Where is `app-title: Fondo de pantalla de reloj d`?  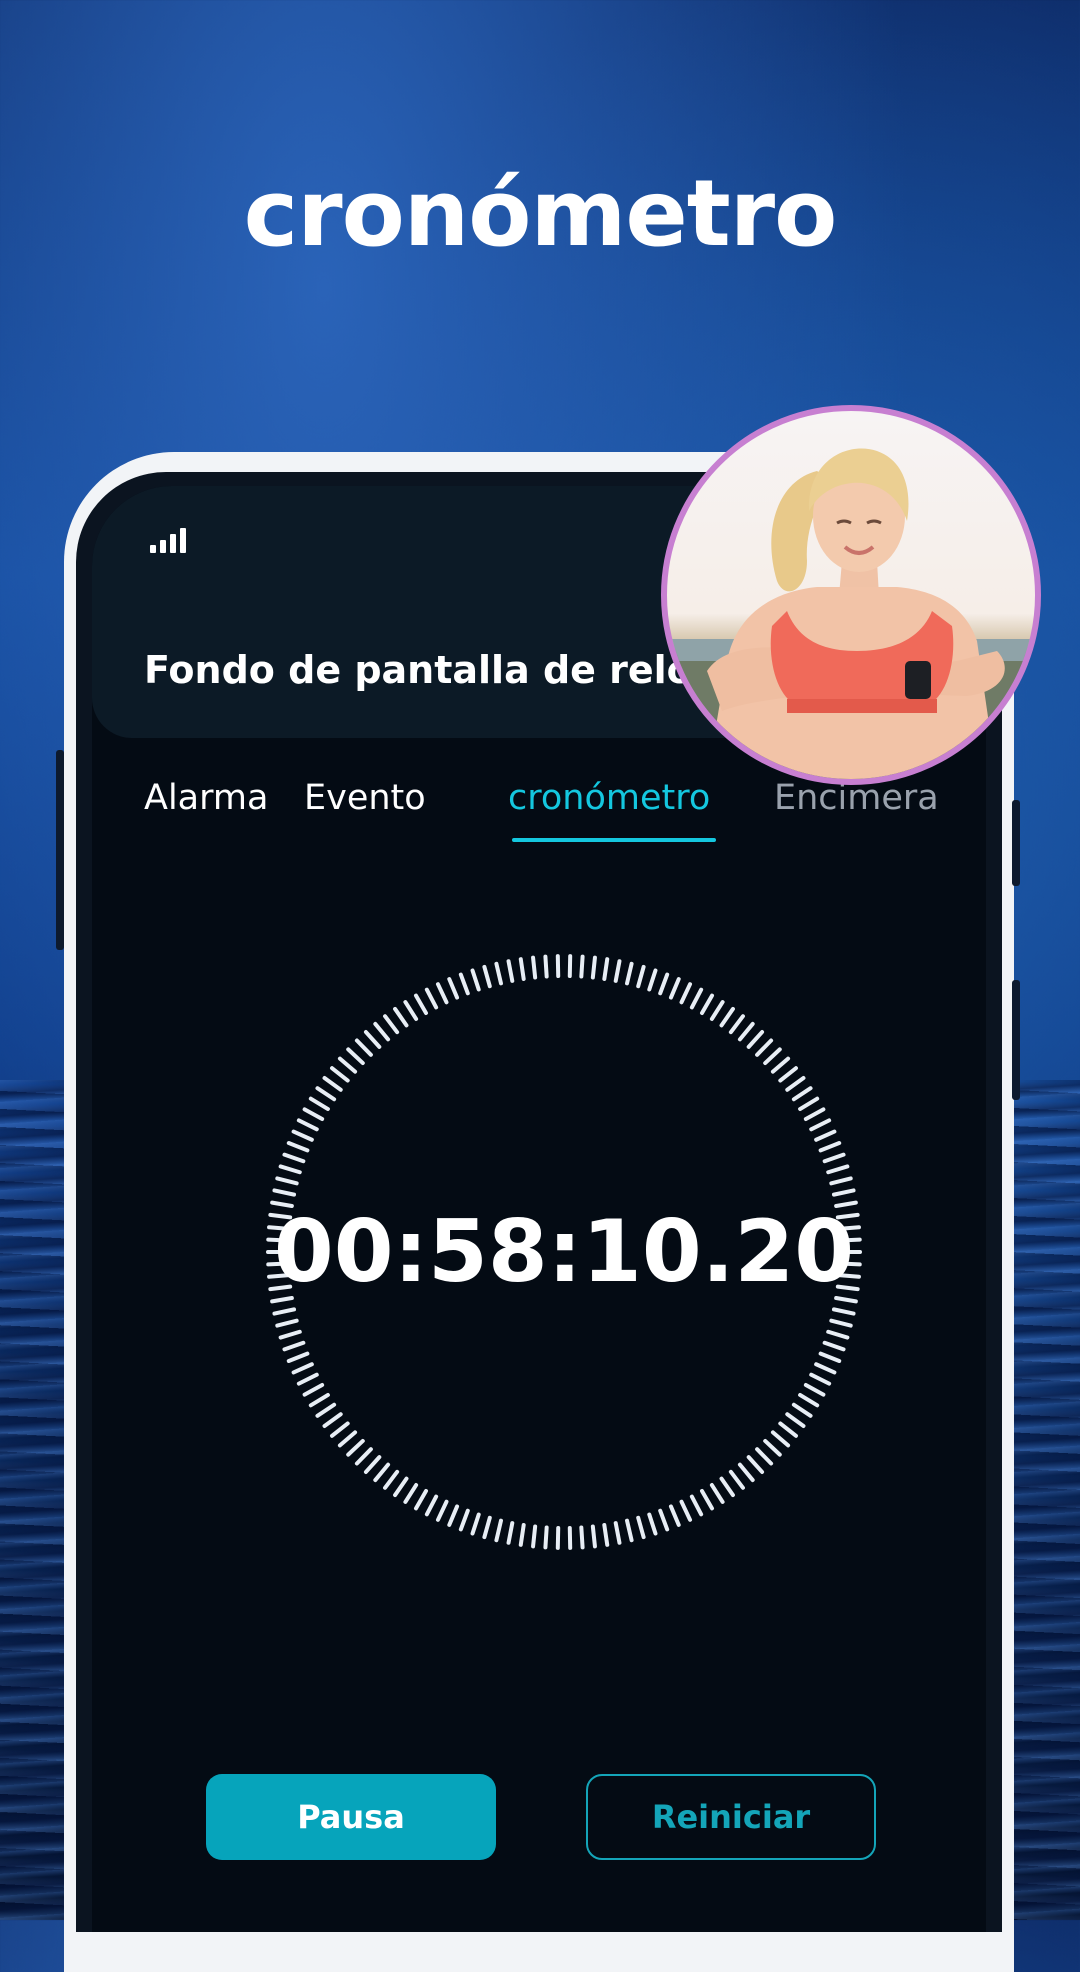 app-title: Fondo de pantalla de reloj d is located at coordinates (445, 670).